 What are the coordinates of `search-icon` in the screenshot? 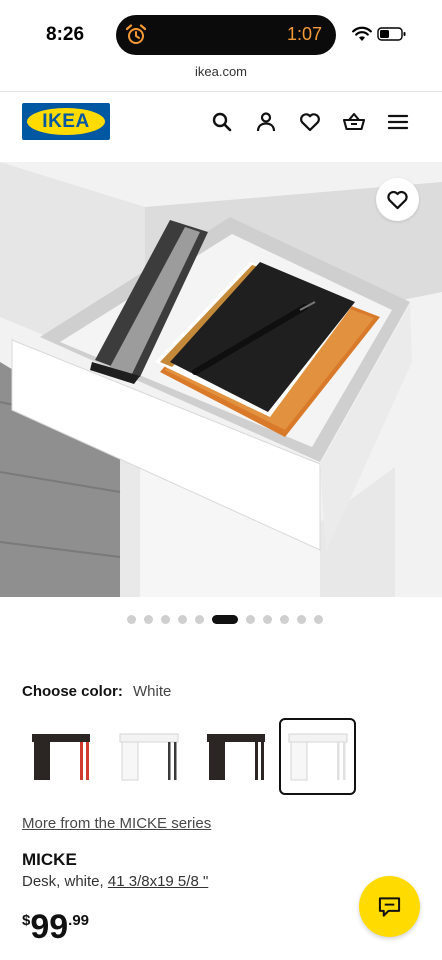 It's located at (222, 122).